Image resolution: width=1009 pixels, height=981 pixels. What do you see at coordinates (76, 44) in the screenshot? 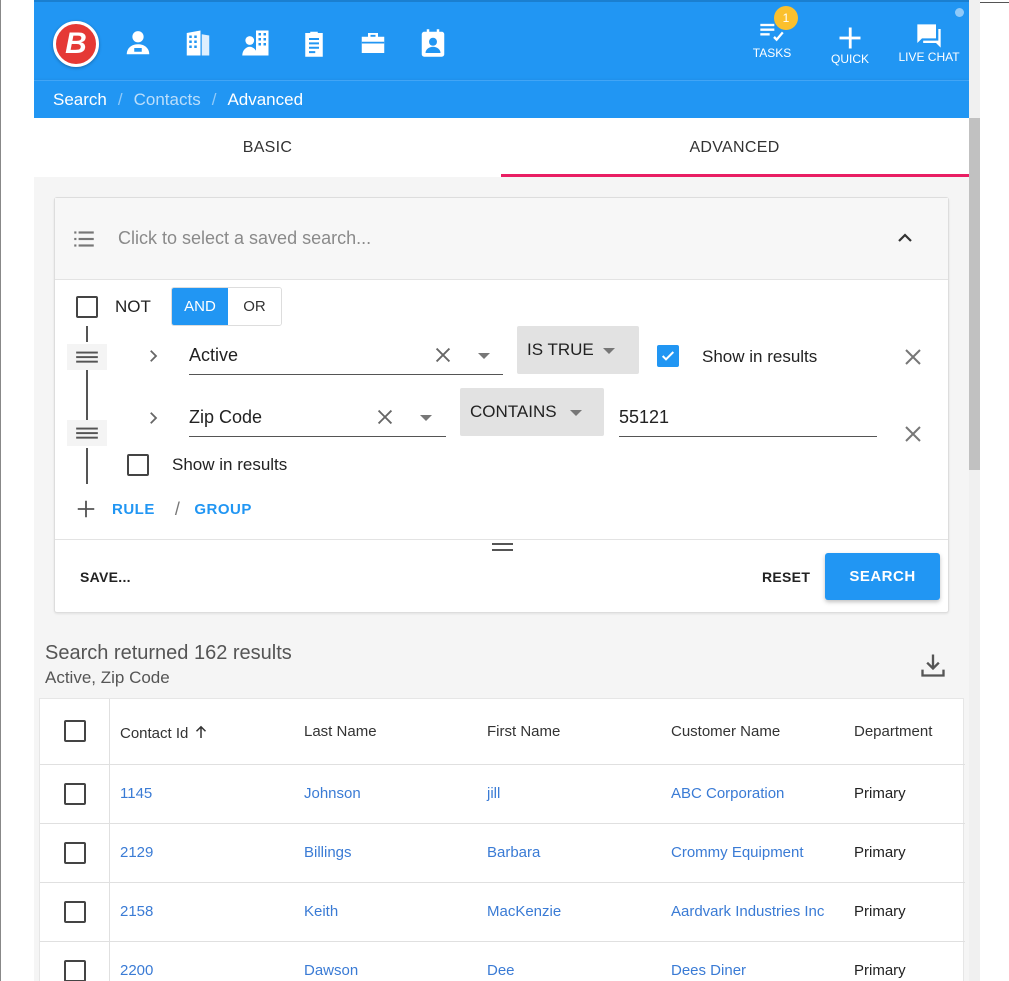
I see `app-logo: B` at bounding box center [76, 44].